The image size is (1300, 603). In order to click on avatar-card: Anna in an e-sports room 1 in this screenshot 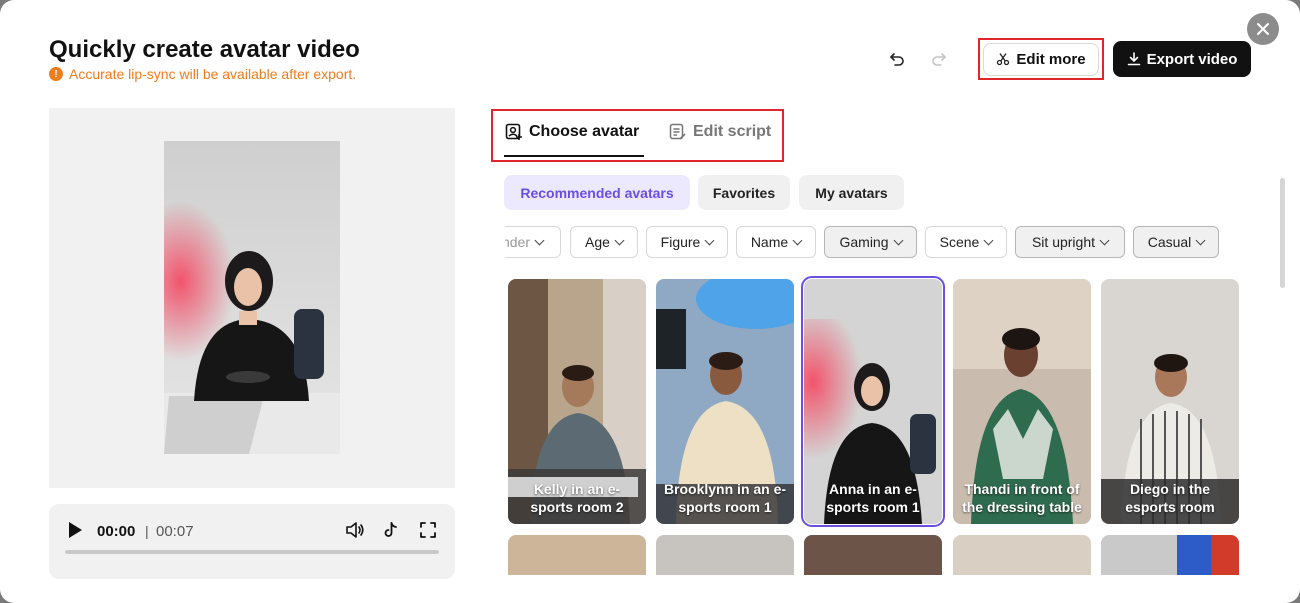, I will do `click(873, 401)`.